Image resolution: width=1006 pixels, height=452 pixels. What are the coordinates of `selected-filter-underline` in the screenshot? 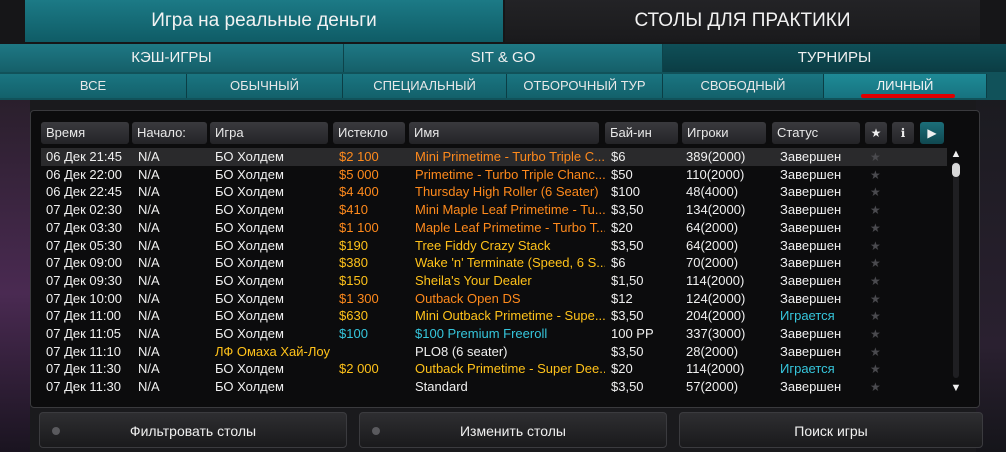 It's located at (908, 96).